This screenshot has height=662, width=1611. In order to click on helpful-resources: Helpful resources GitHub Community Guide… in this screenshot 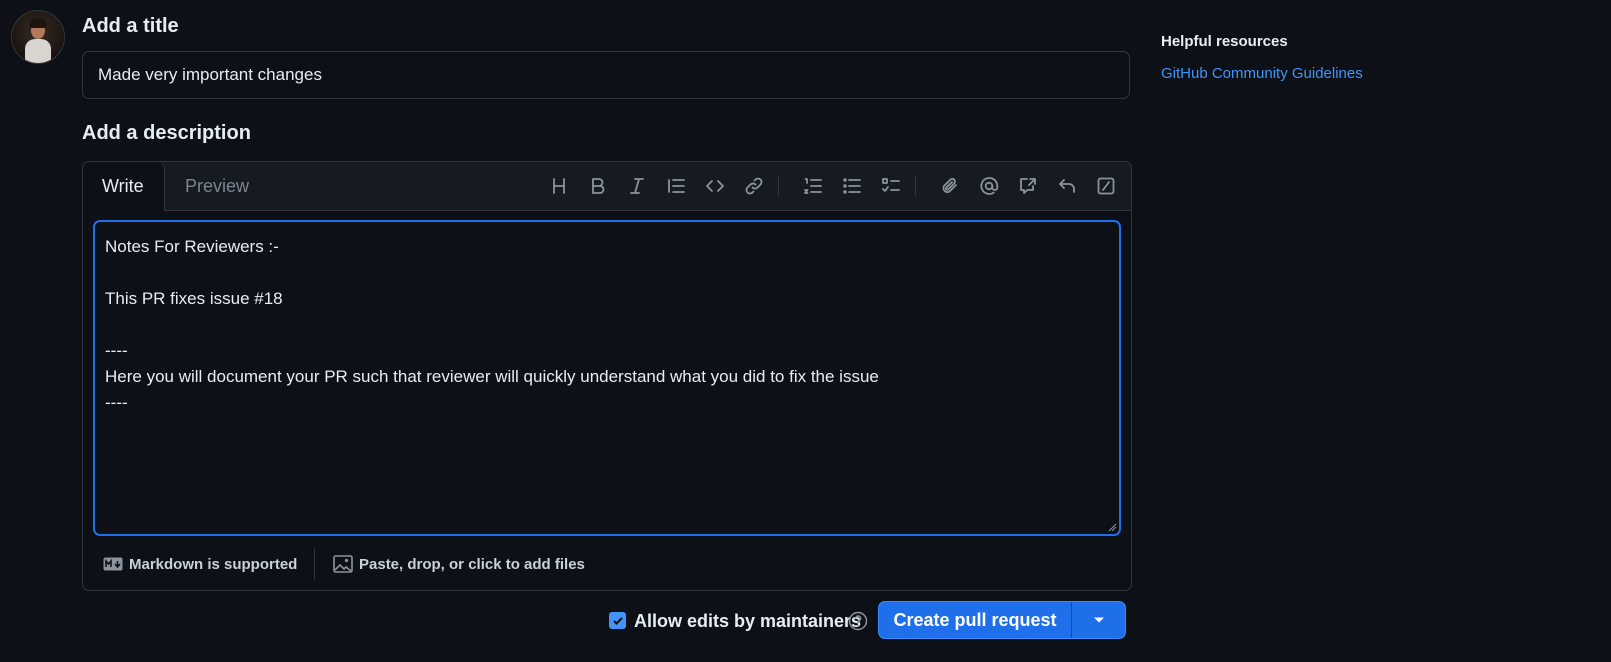, I will do `click(1361, 57)`.